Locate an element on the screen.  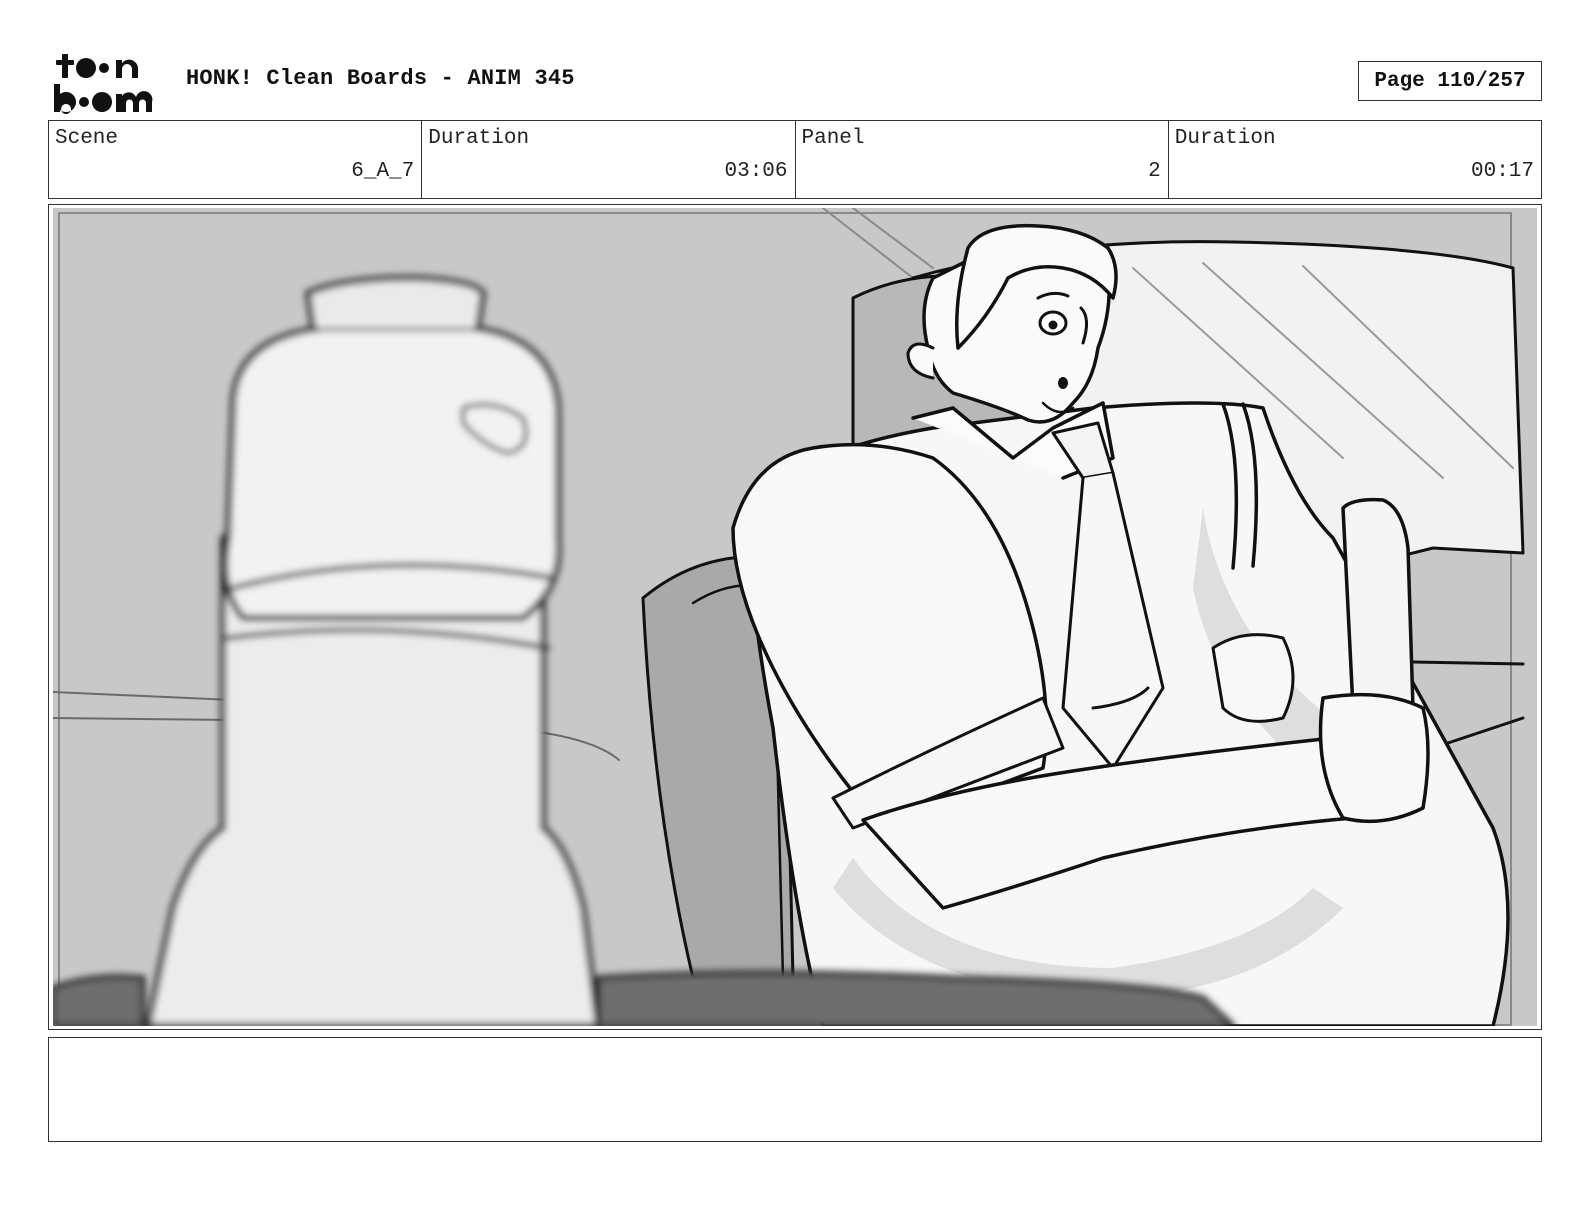
scene-value: 6_A_7 is located at coordinates (383, 171).